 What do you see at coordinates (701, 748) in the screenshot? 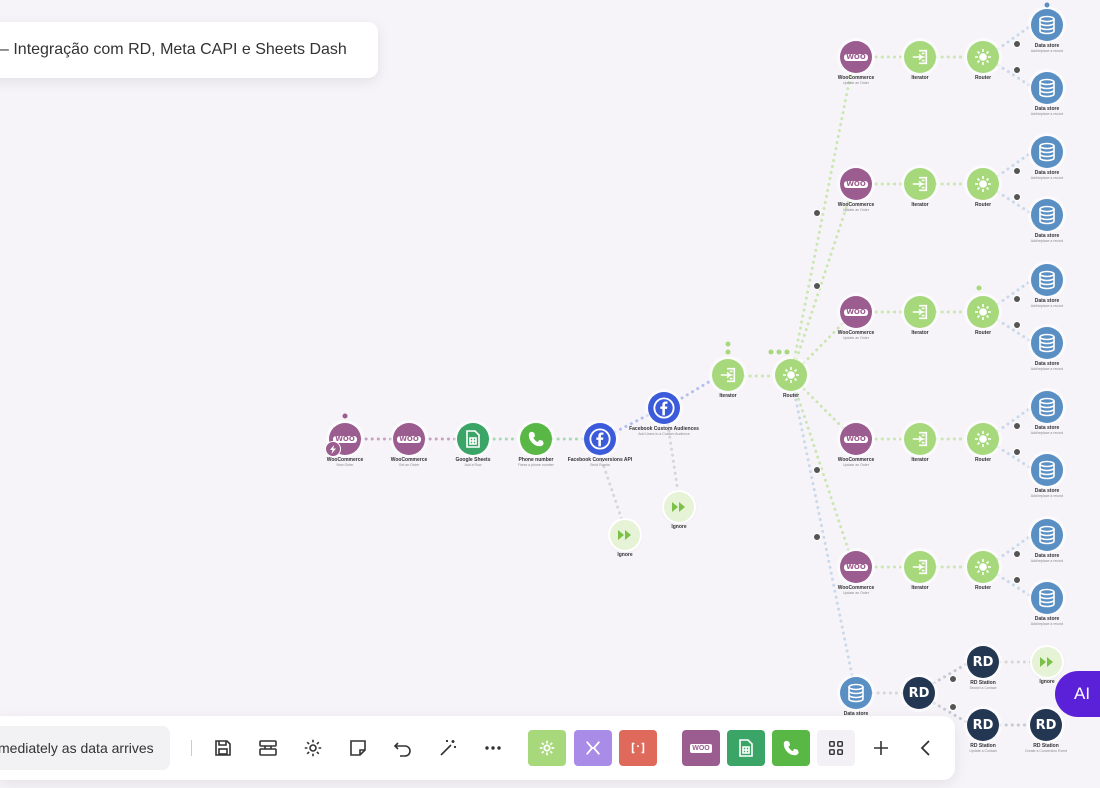
I see `favorite-woocommerce-button: WOO` at bounding box center [701, 748].